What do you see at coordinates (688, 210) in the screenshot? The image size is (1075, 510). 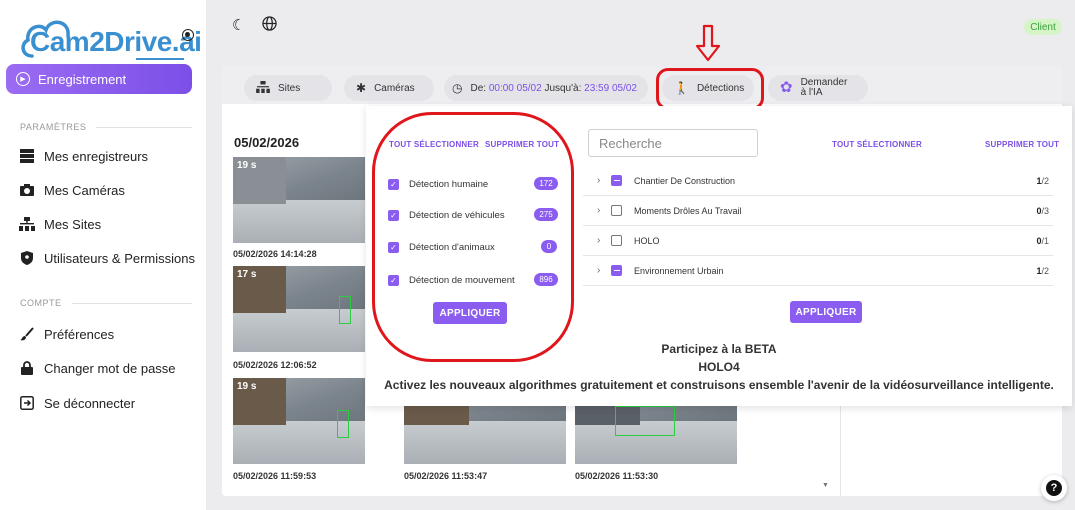 I see `site-row-label: Moments Drôles Au Travail` at bounding box center [688, 210].